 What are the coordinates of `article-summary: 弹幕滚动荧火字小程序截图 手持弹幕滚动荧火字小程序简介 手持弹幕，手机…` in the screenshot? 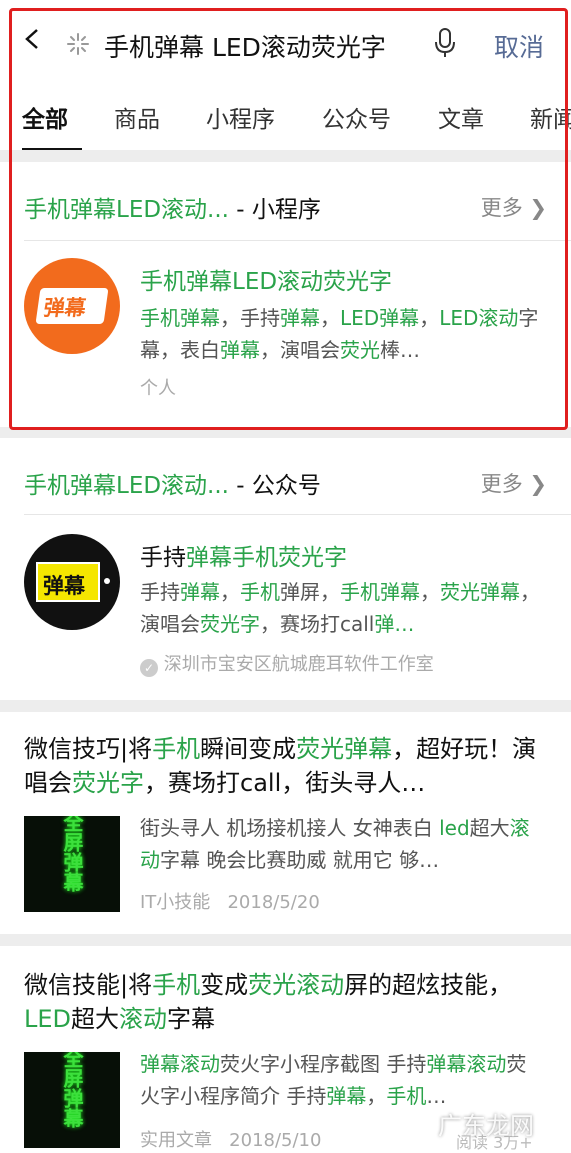 It's located at (342, 1080).